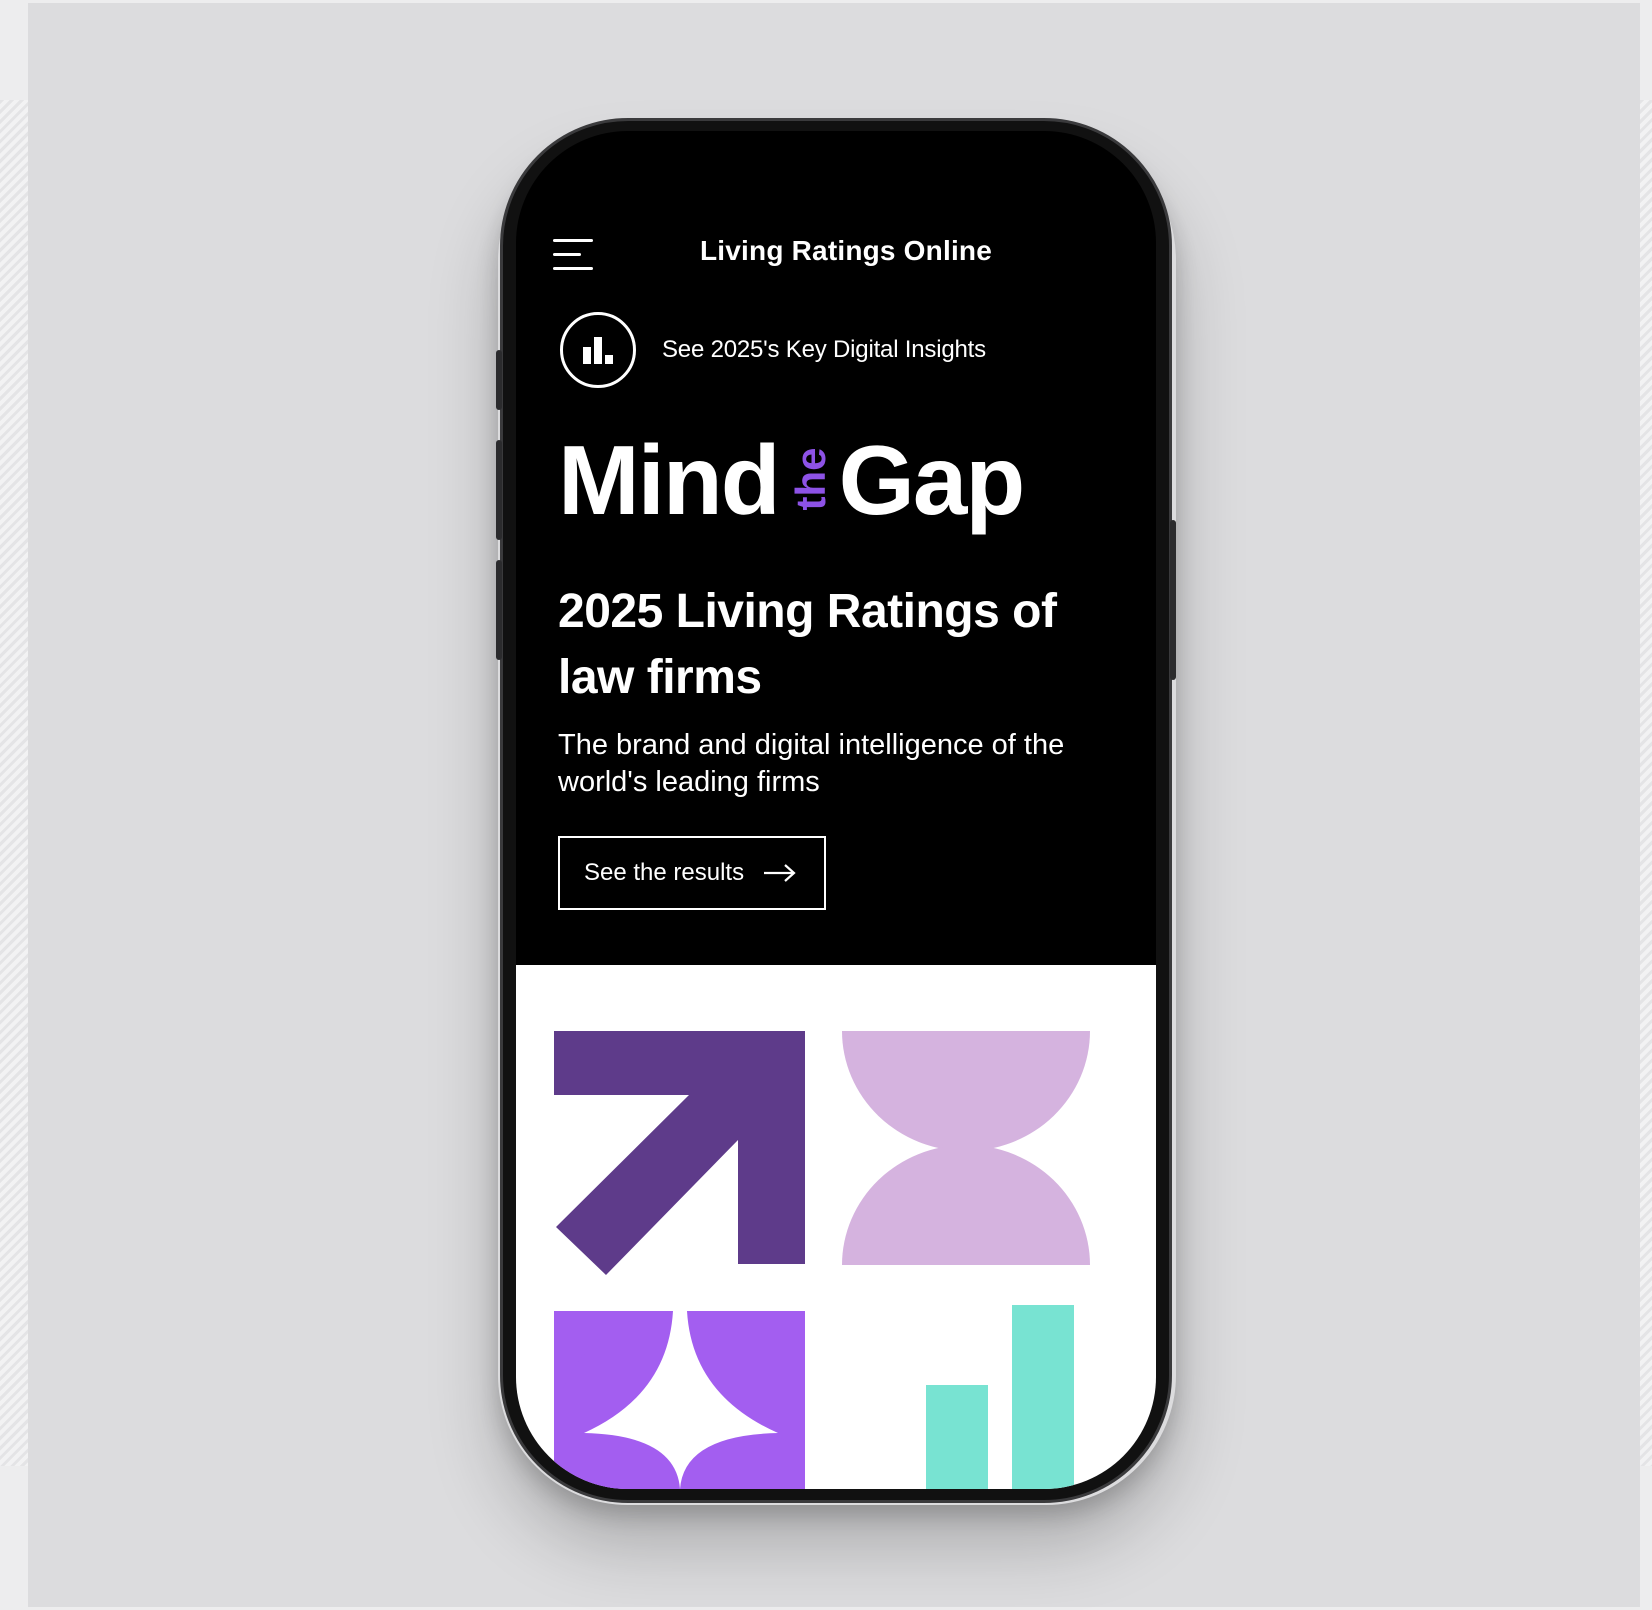  I want to click on see-results-button: See the results, so click(692, 873).